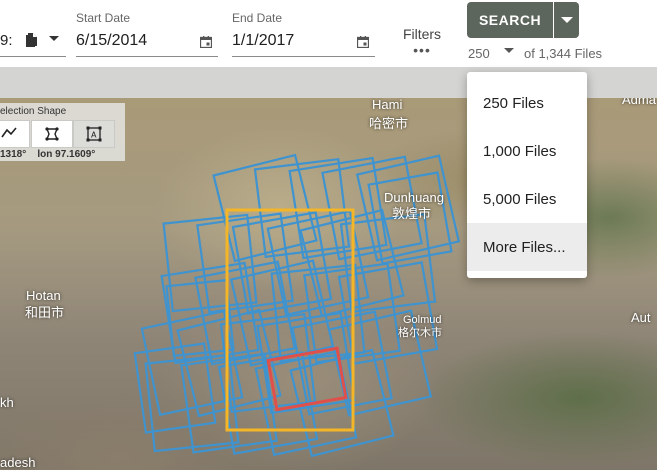  What do you see at coordinates (103, 18) in the screenshot?
I see `start-date-label: Start Date` at bounding box center [103, 18].